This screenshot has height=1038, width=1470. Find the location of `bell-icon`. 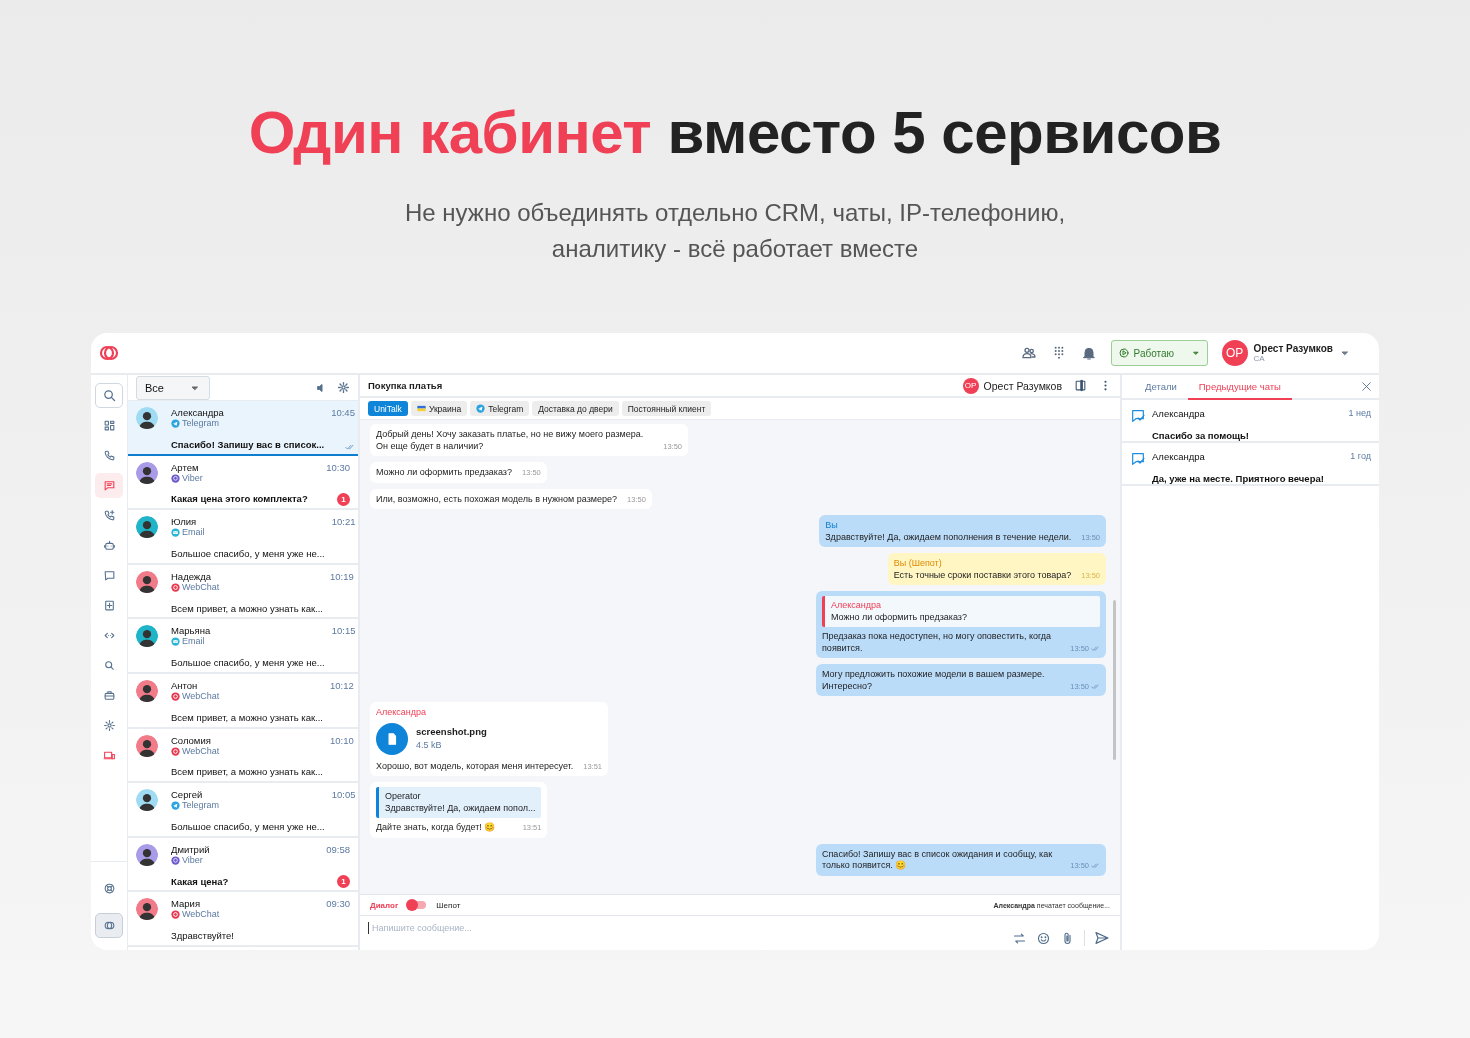

bell-icon is located at coordinates (1088, 353).